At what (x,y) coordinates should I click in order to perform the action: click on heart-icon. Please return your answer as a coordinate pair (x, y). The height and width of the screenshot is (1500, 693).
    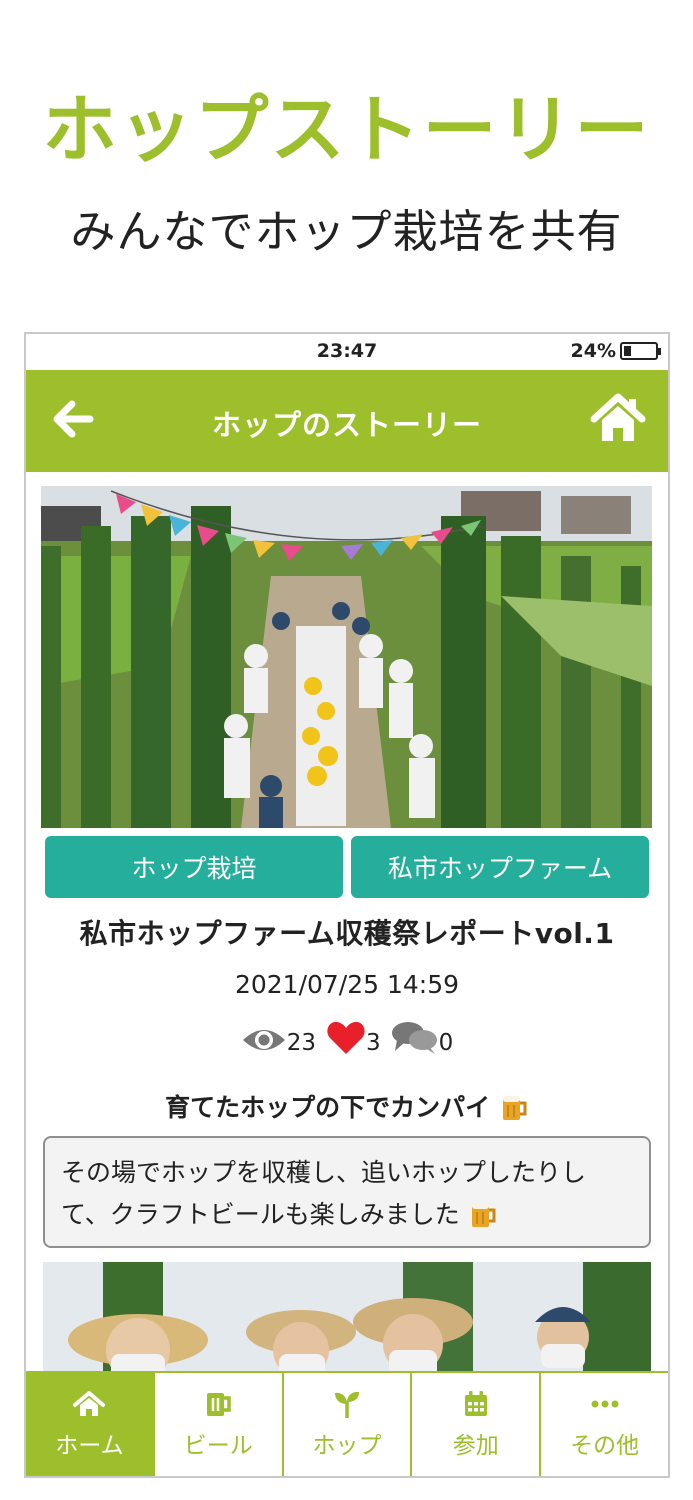
    Looking at the image, I should click on (346, 1038).